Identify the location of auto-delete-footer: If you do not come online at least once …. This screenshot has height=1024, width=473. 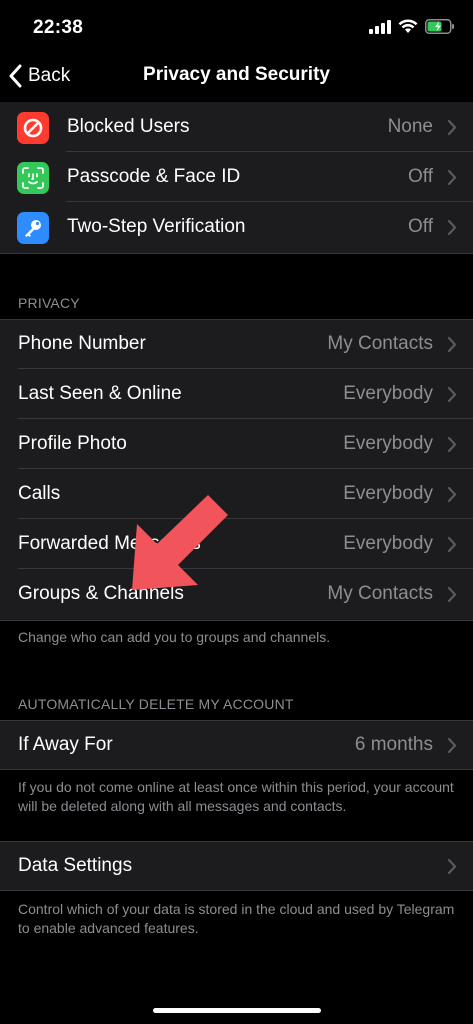
(236, 796).